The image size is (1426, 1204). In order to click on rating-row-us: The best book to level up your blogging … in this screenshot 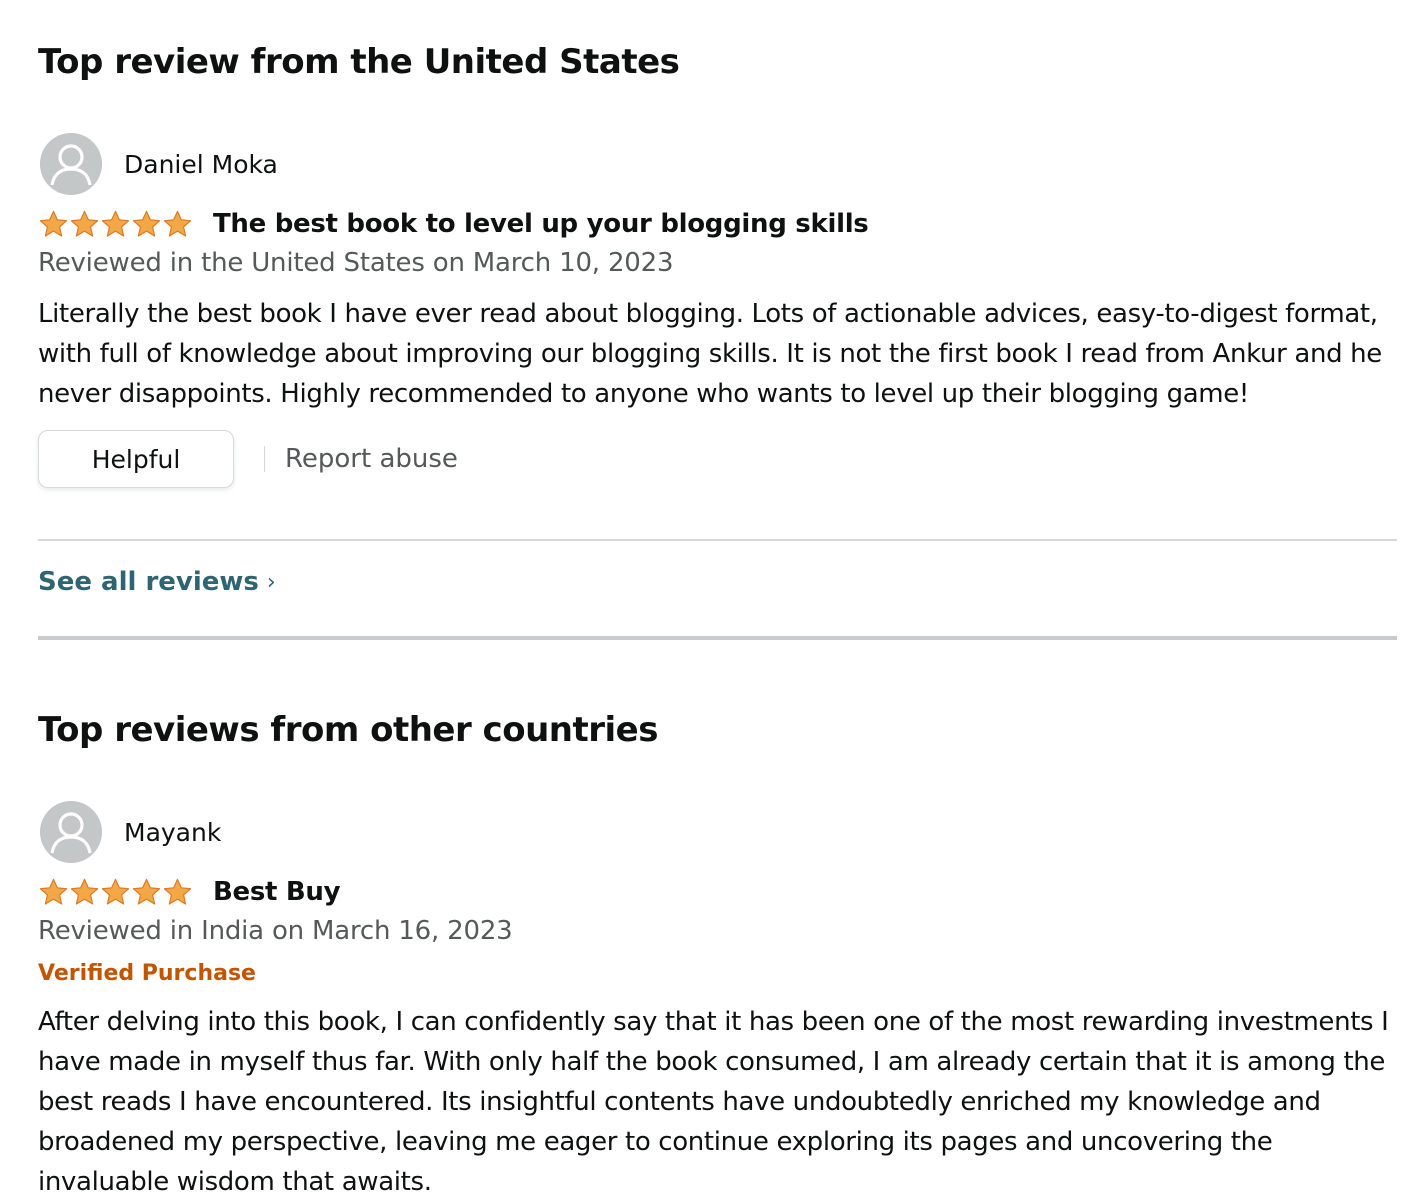, I will do `click(453, 224)`.